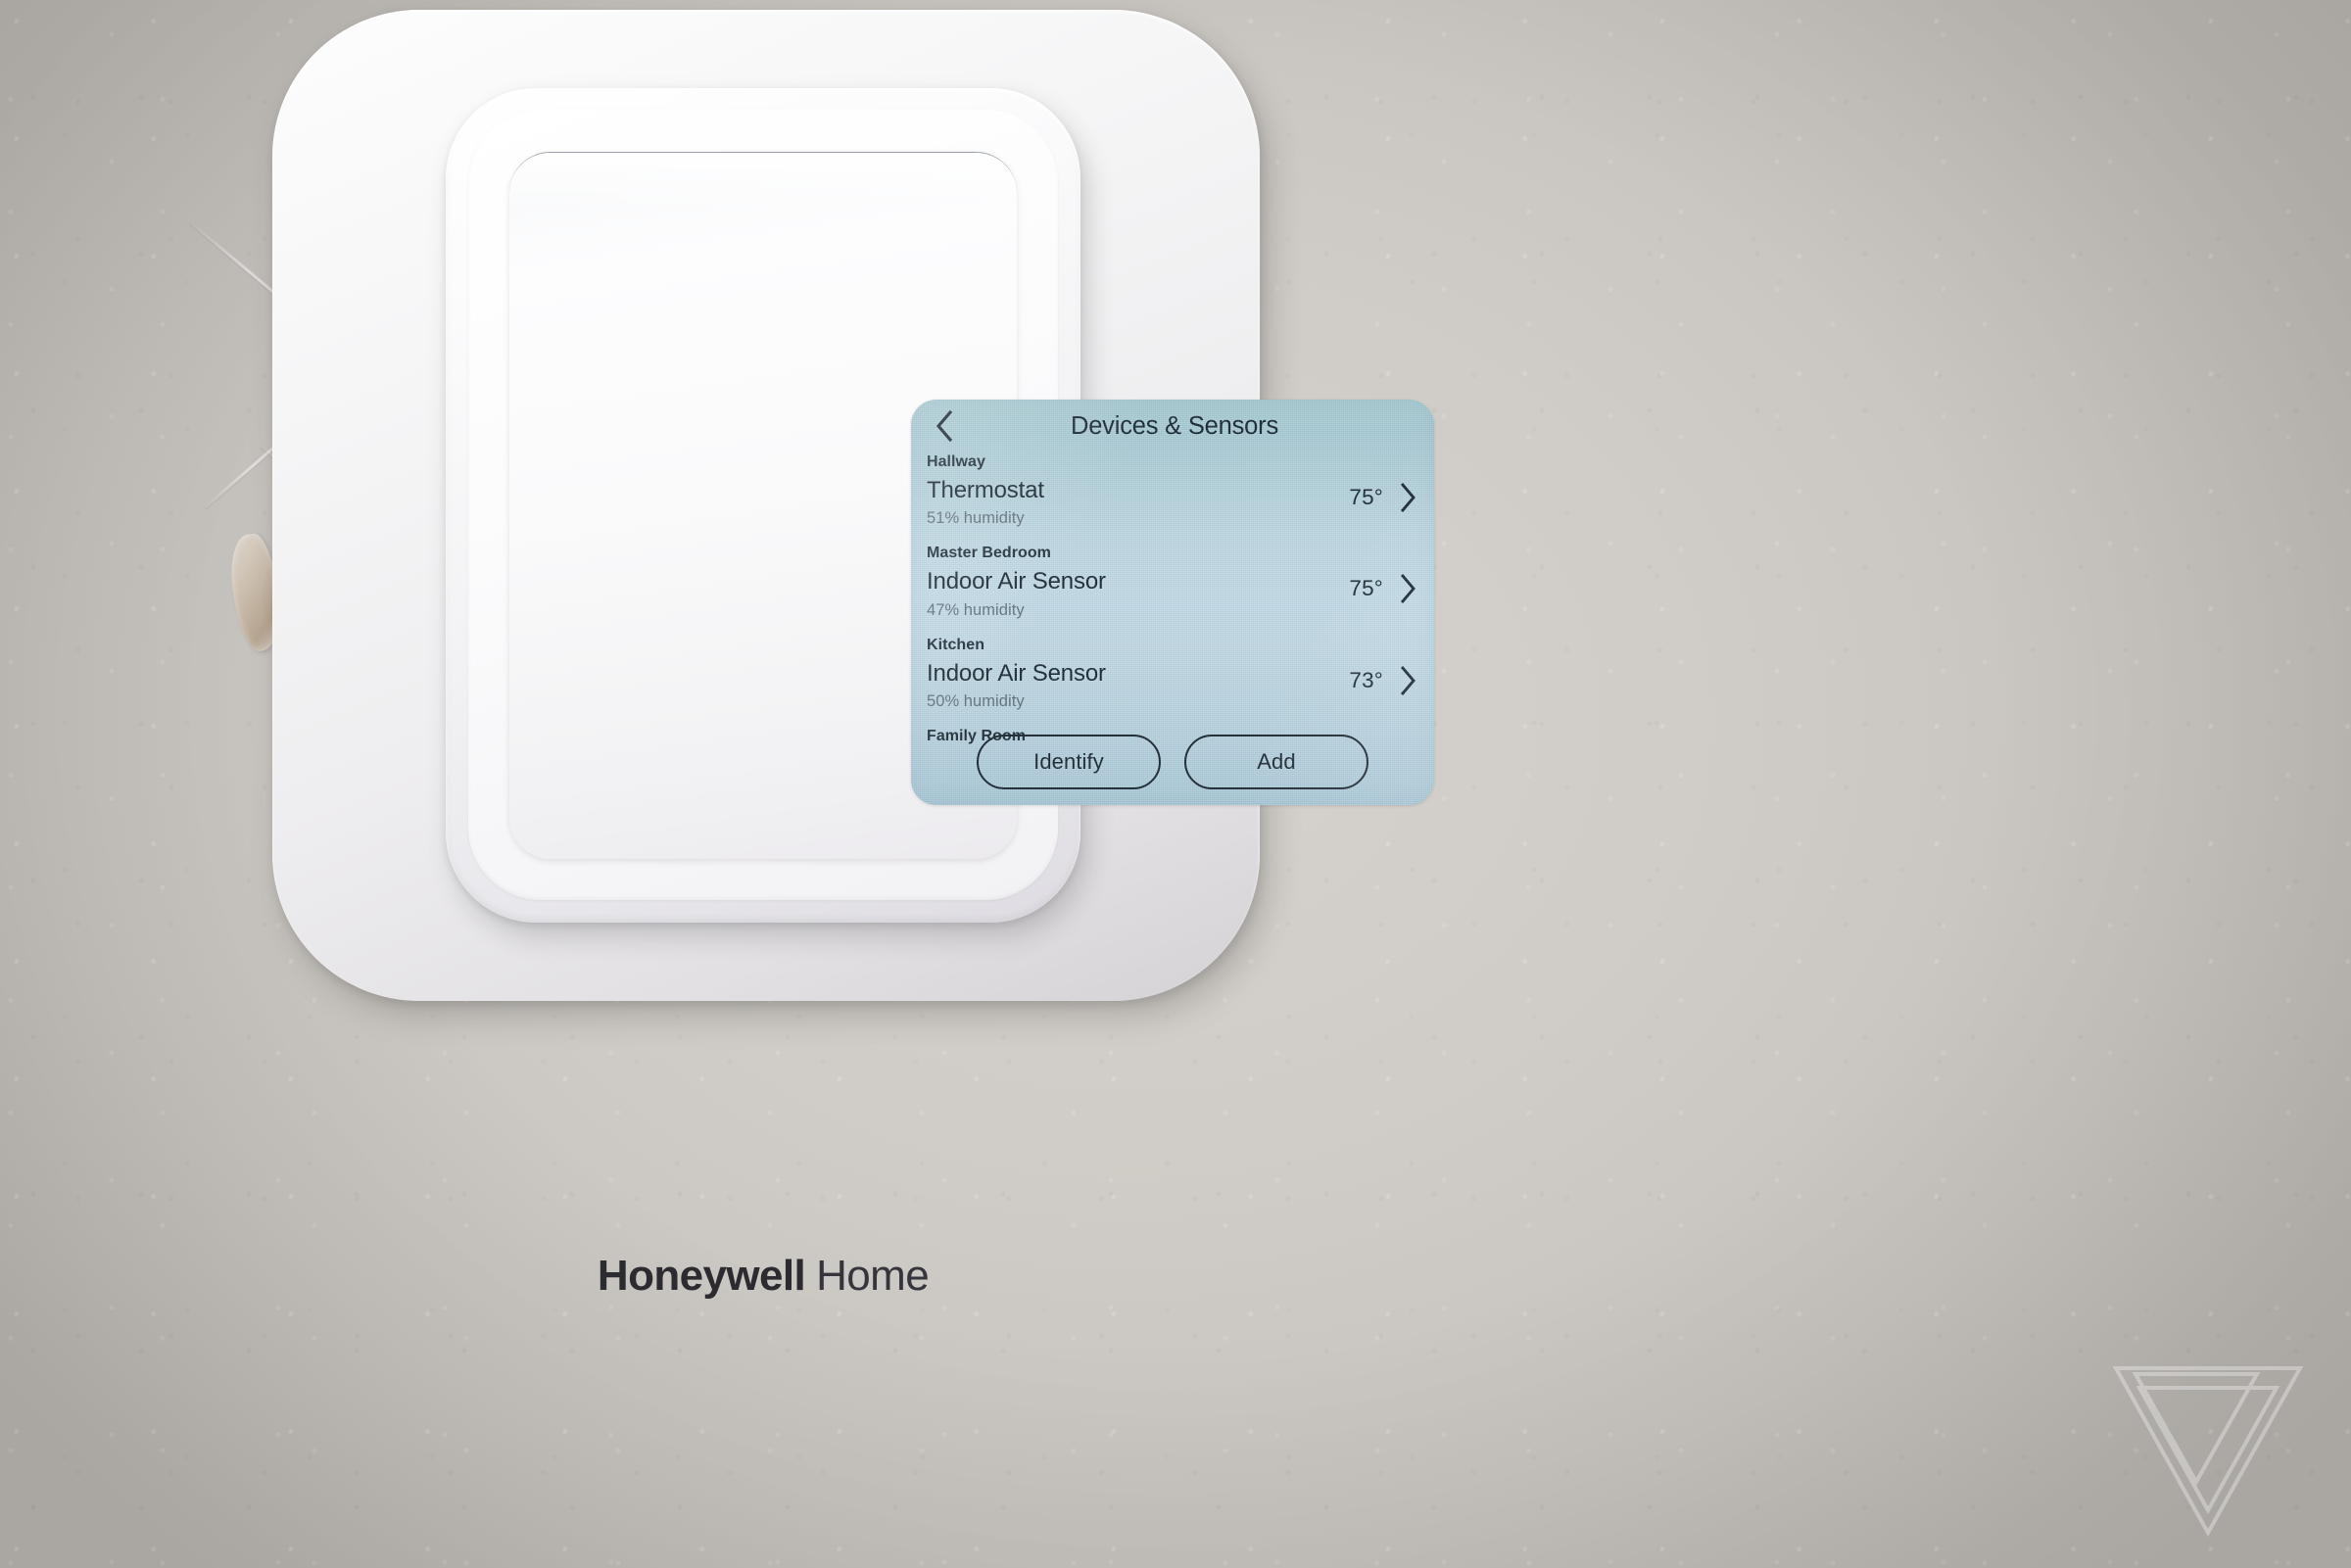 This screenshot has height=1568, width=2351. Describe the element at coordinates (976, 518) in the screenshot. I see `device-humidity: 51% humidity` at that location.